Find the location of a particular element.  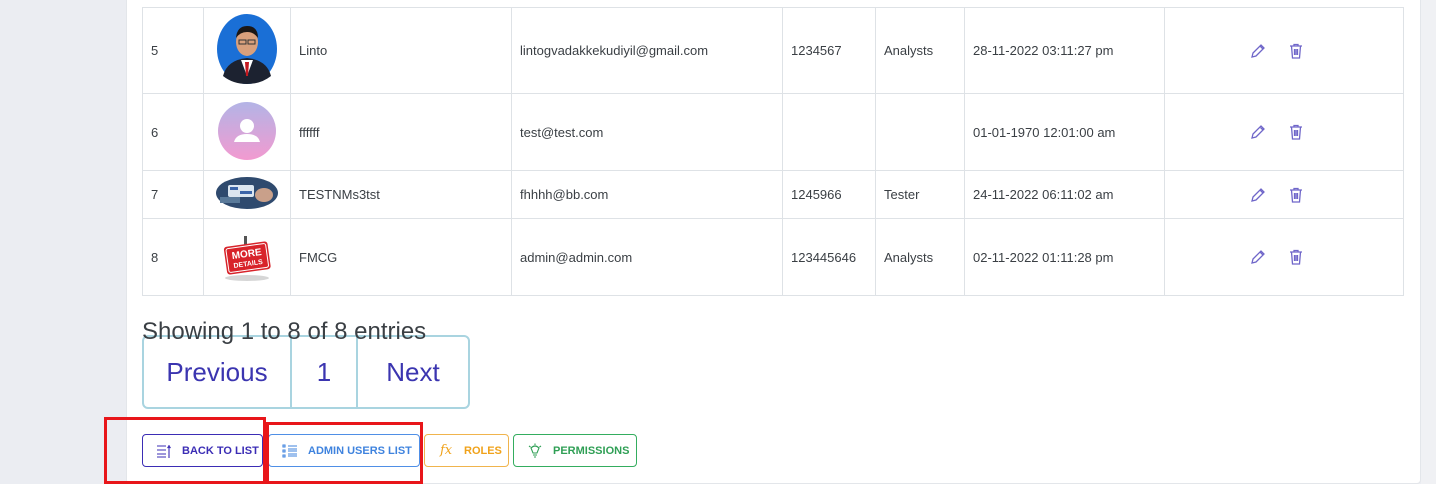

user-name: ffffff is located at coordinates (401, 132).